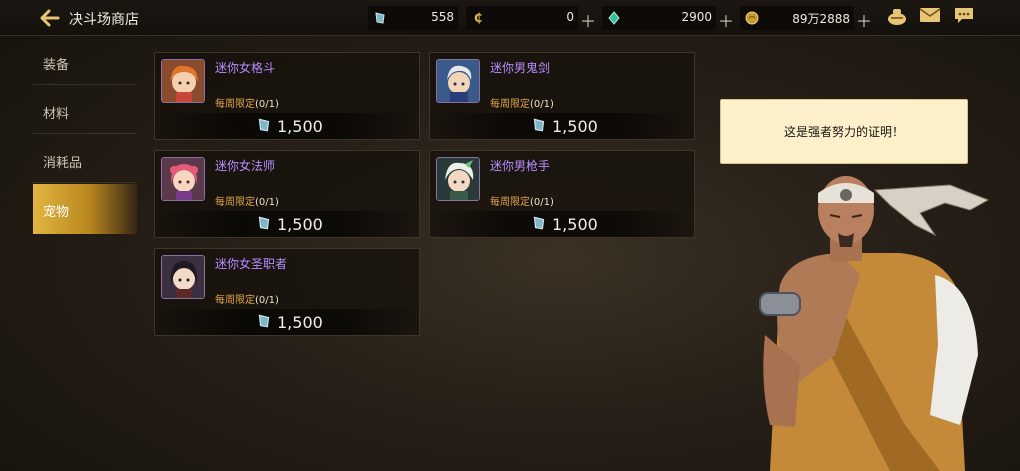  Describe the element at coordinates (287, 292) in the screenshot. I see `shop-item-card: 迷你女圣职者 每周限定(0/1) 1,500` at that location.